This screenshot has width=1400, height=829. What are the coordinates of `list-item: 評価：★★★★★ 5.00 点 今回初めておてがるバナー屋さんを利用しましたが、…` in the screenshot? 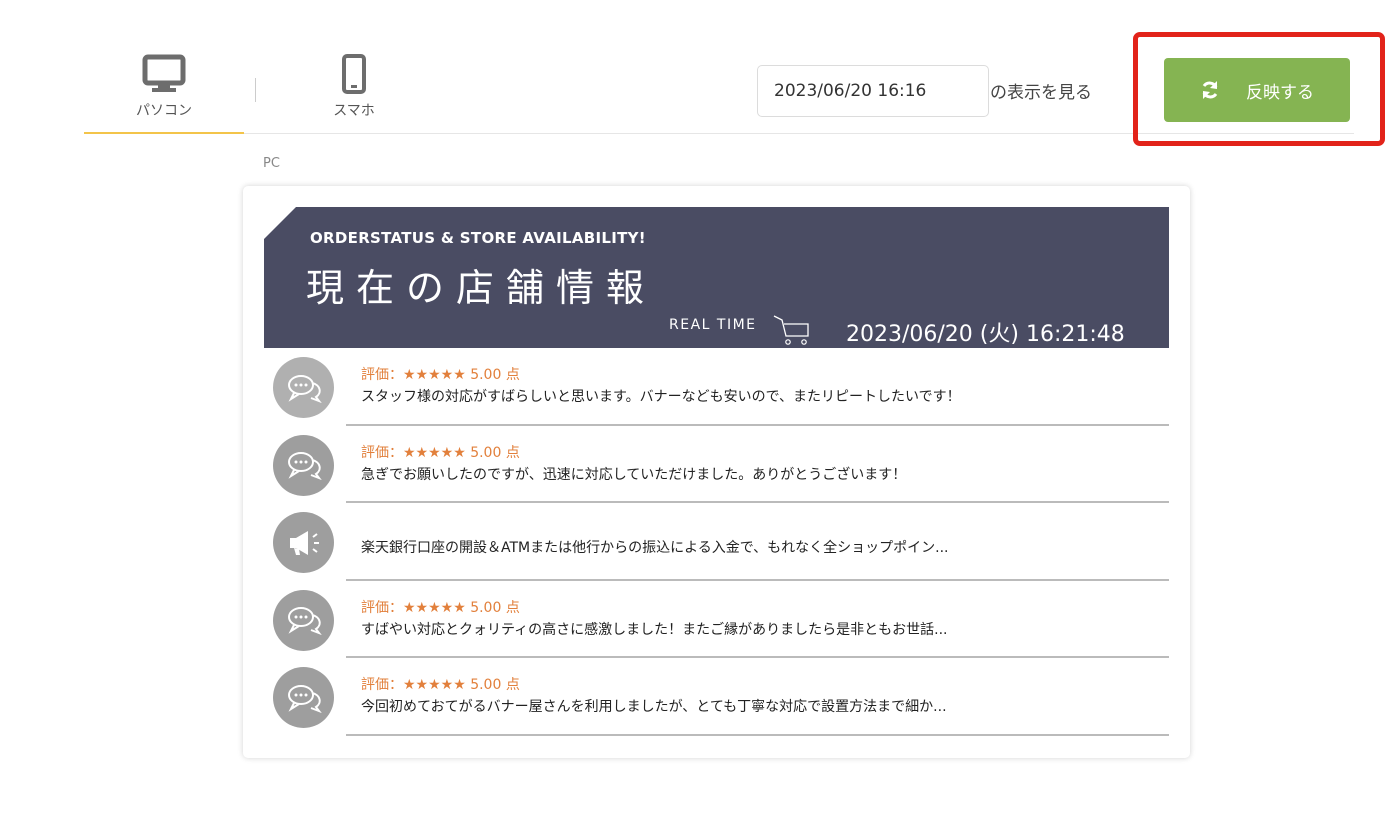 It's located at (716, 697).